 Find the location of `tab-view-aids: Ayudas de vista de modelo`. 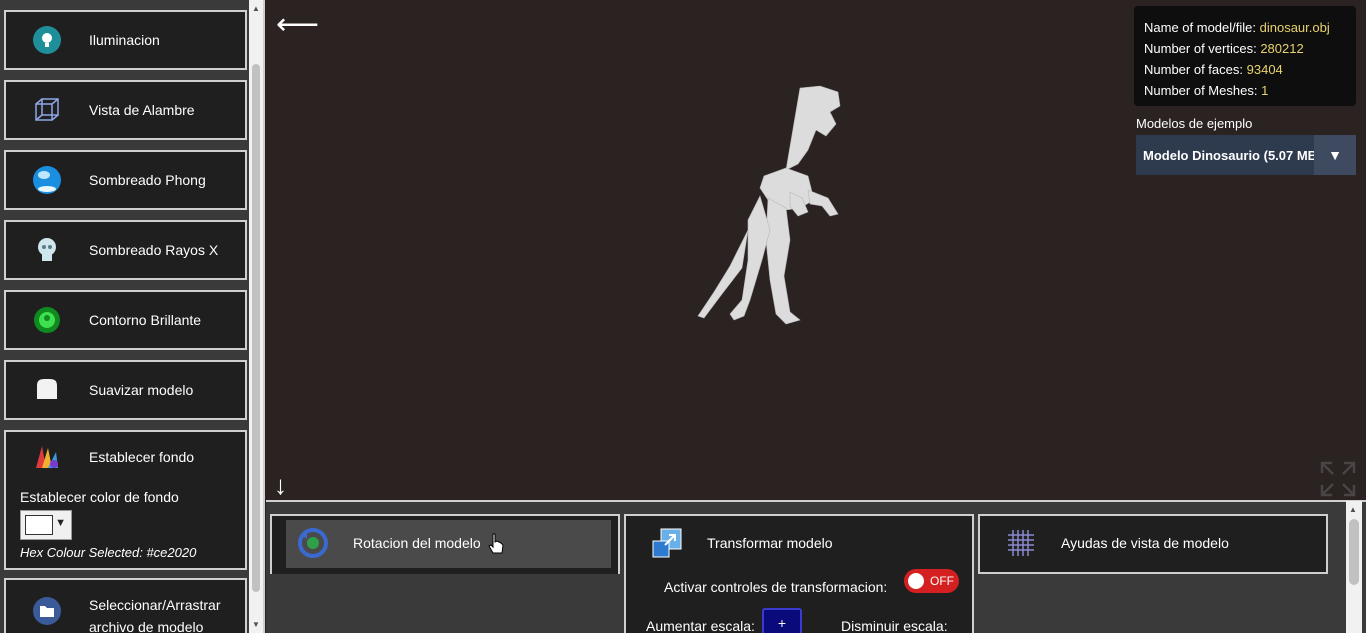

tab-view-aids: Ayudas de vista de modelo is located at coordinates (1153, 544).